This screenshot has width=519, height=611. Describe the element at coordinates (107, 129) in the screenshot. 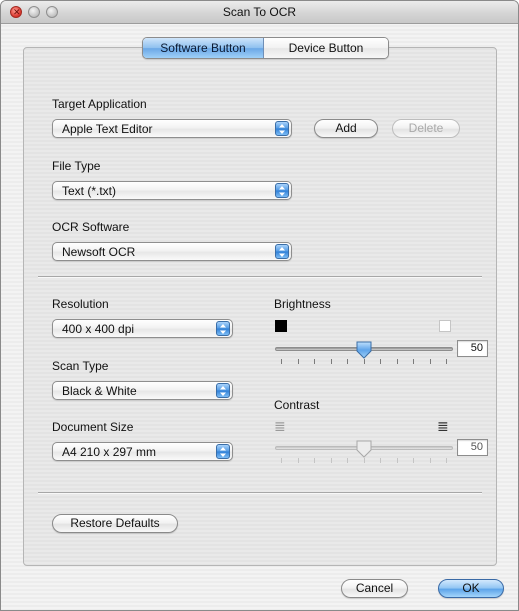

I see `target-application-value: Apple Text Editor` at that location.